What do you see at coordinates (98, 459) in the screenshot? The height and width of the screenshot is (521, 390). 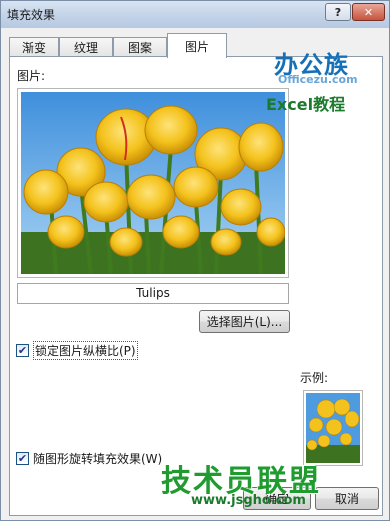 I see `rotate-with-shape-label: 随图形旋转填充效果(W)` at bounding box center [98, 459].